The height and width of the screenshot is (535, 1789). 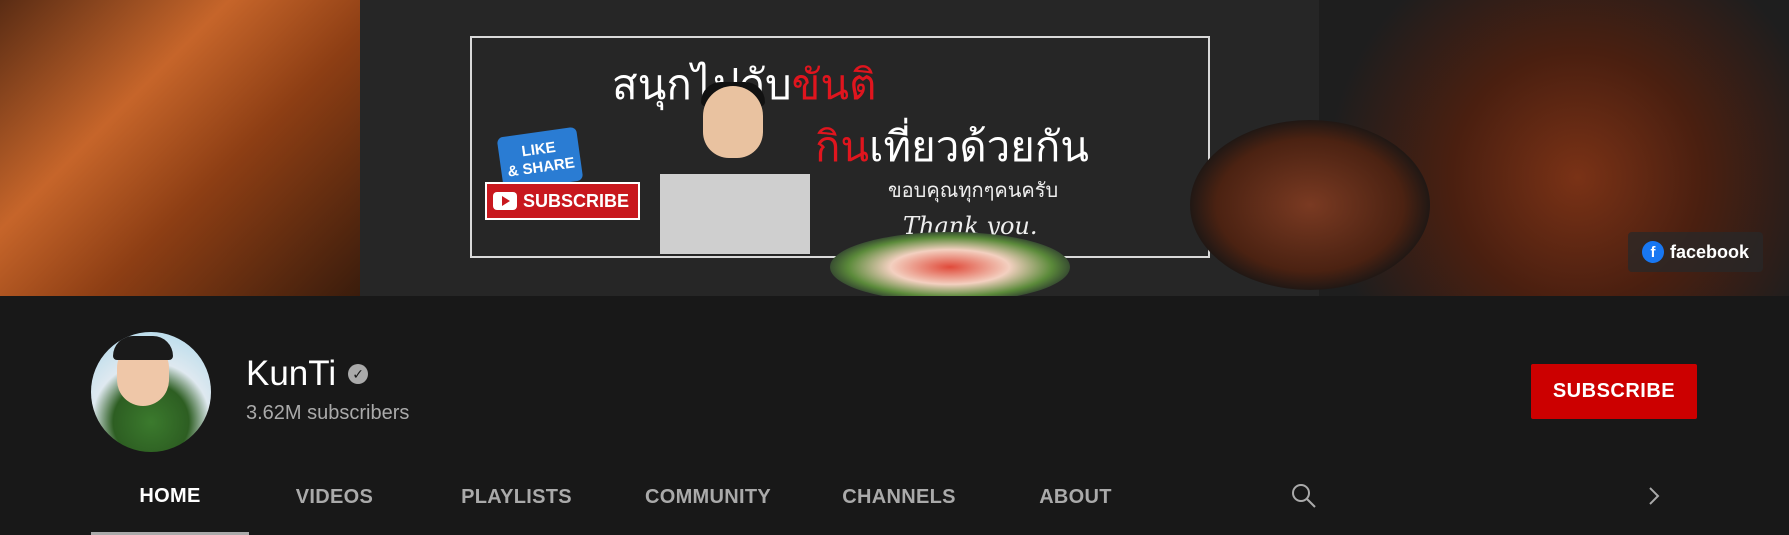 What do you see at coordinates (1653, 252) in the screenshot?
I see `facebook-icon: f` at bounding box center [1653, 252].